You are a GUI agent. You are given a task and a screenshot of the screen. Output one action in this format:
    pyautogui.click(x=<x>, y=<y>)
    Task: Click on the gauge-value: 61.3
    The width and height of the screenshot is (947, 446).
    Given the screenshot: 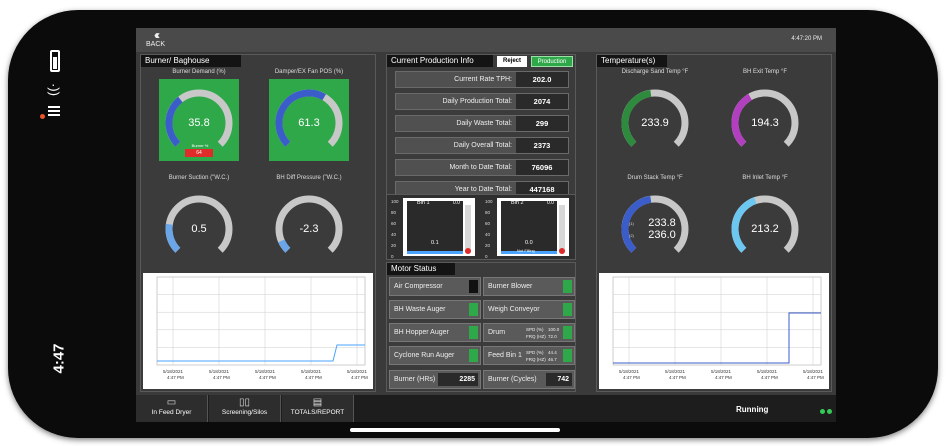 What is the action you would take?
    pyautogui.click(x=309, y=123)
    